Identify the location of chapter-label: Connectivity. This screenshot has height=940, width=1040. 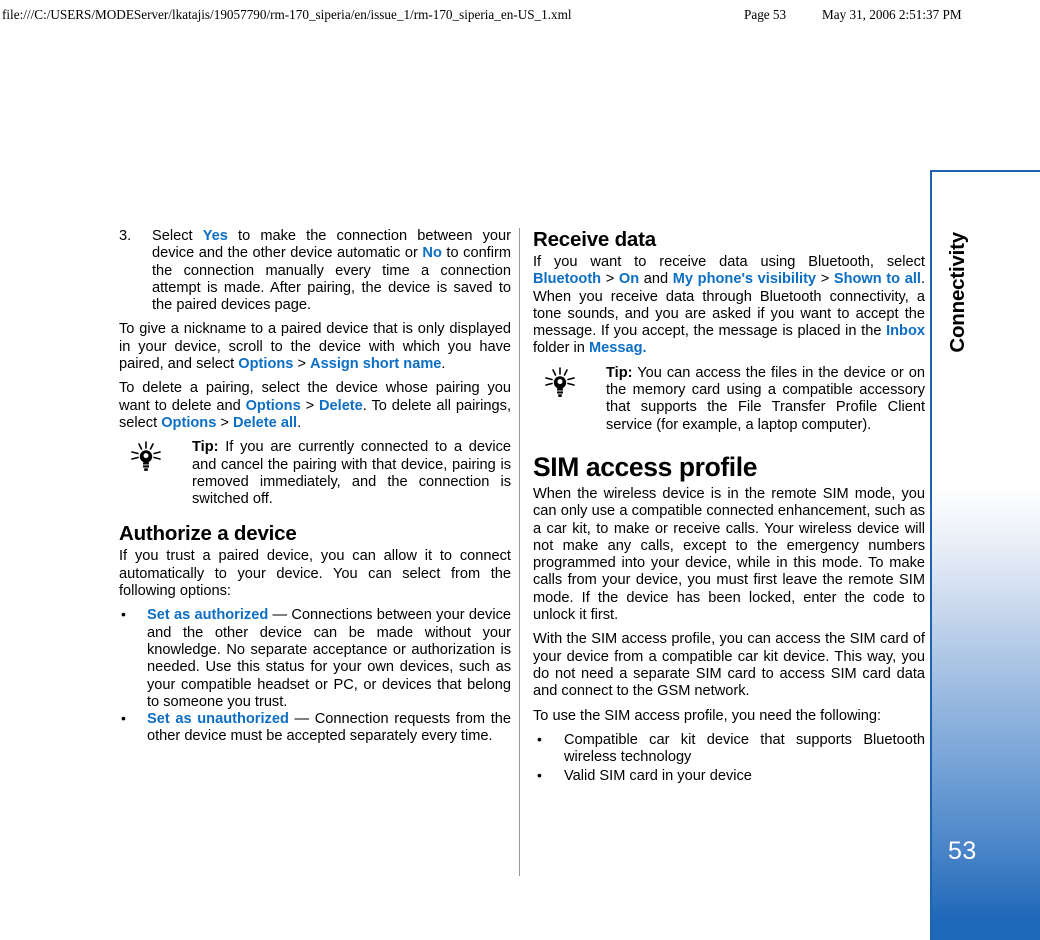
(957, 292).